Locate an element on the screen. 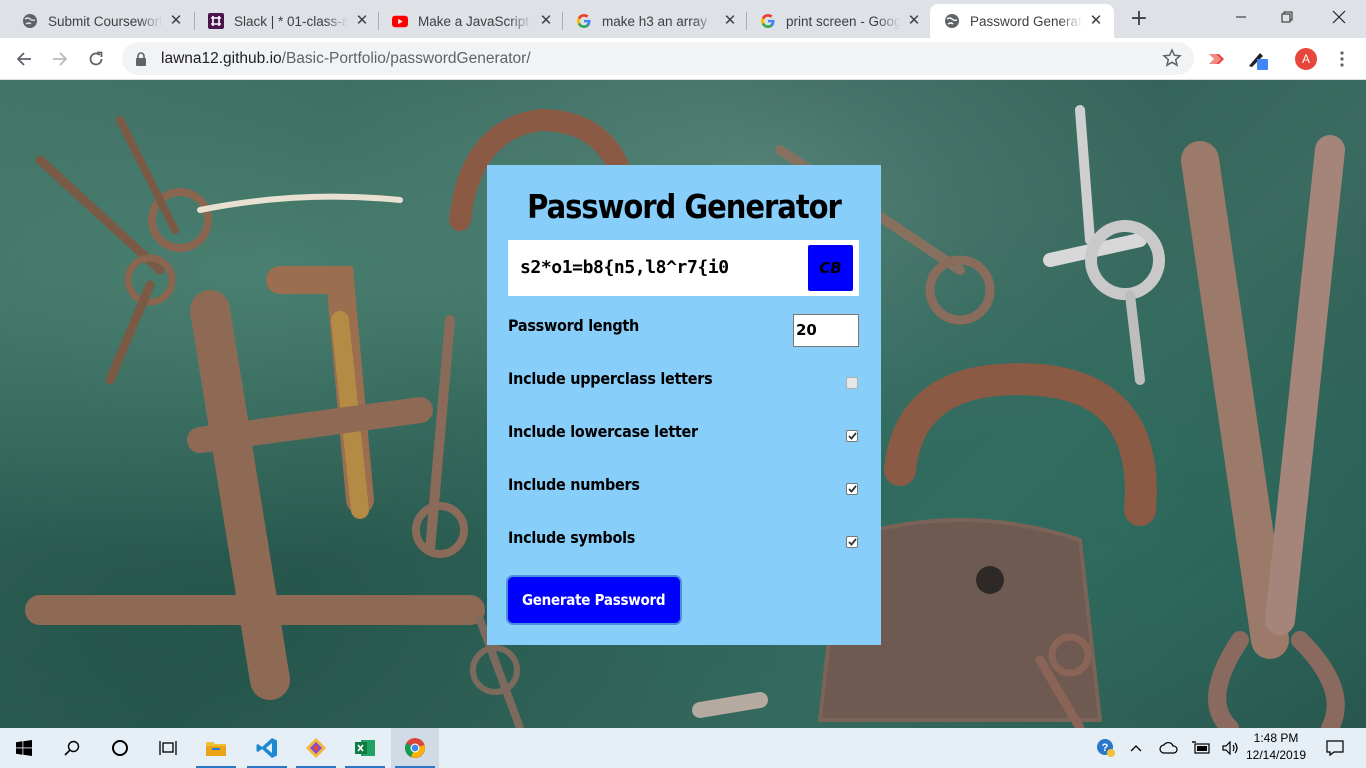 The height and width of the screenshot is (768, 1366). symbols-label: Include symbols is located at coordinates (572, 537).